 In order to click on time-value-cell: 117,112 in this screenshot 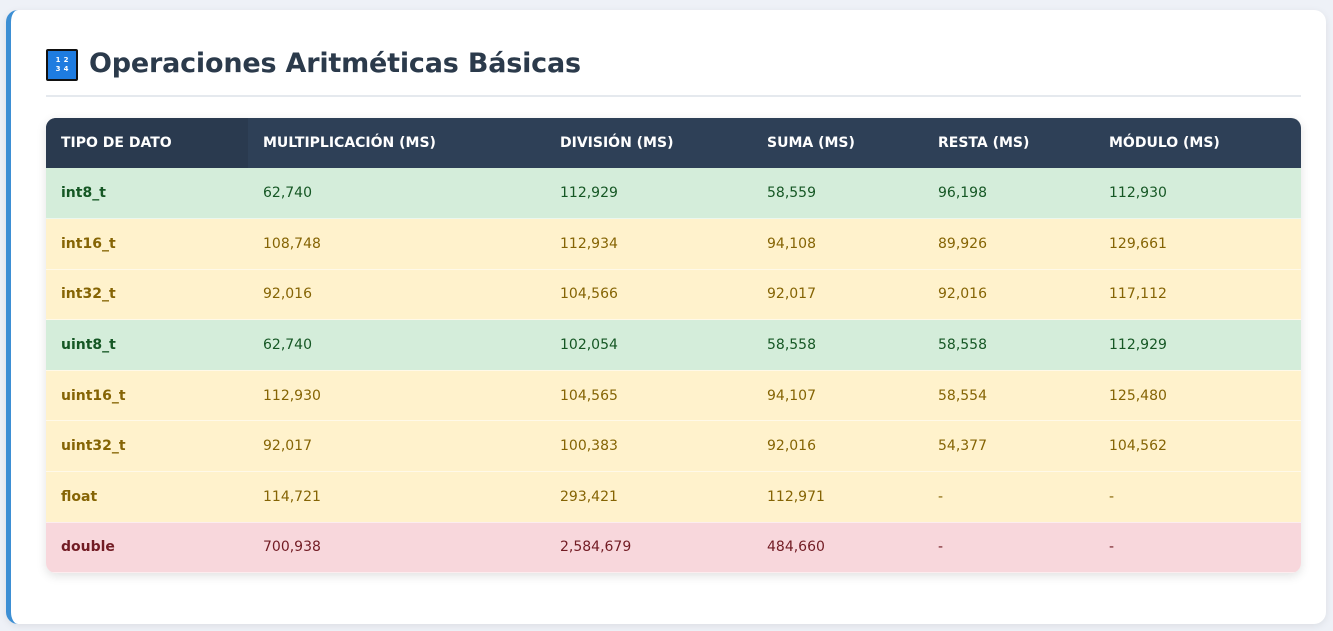, I will do `click(1197, 295)`.